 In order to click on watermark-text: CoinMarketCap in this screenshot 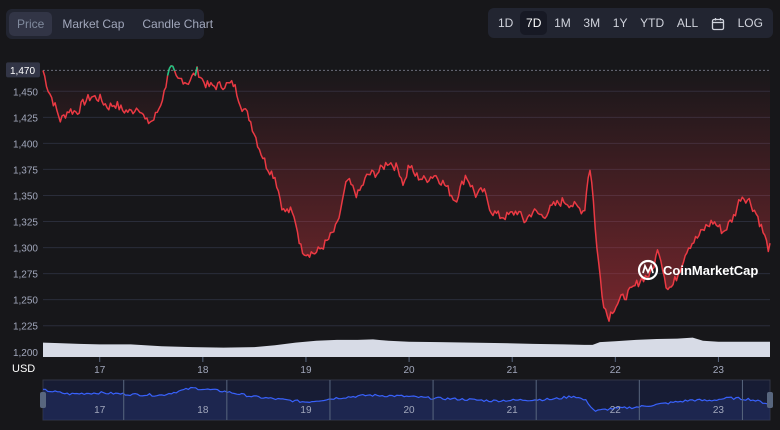, I will do `click(710, 270)`.